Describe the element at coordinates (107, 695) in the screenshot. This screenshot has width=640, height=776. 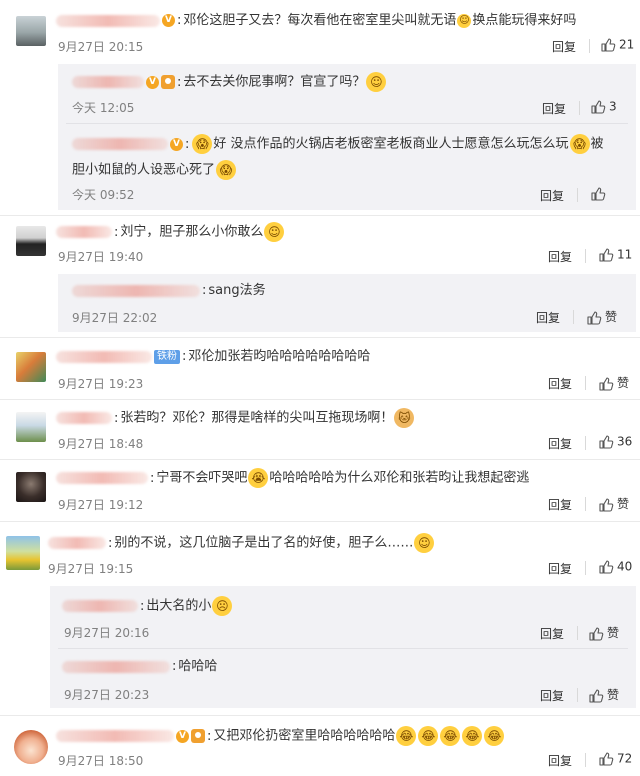
I see `reply-time: 9月27日 20:23` at that location.